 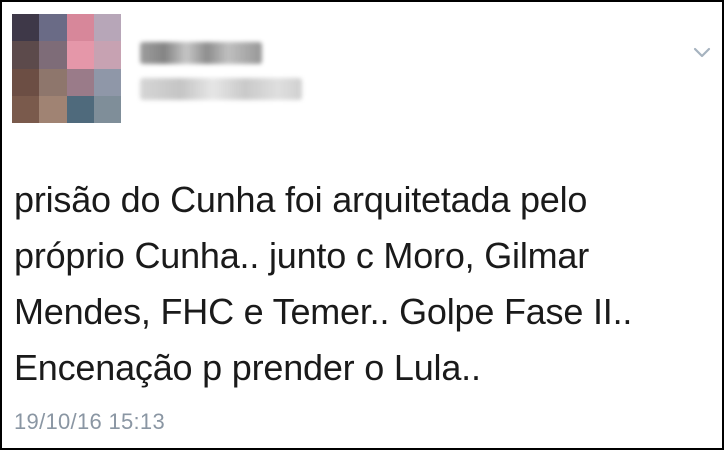 I want to click on avatar, so click(x=66, y=68).